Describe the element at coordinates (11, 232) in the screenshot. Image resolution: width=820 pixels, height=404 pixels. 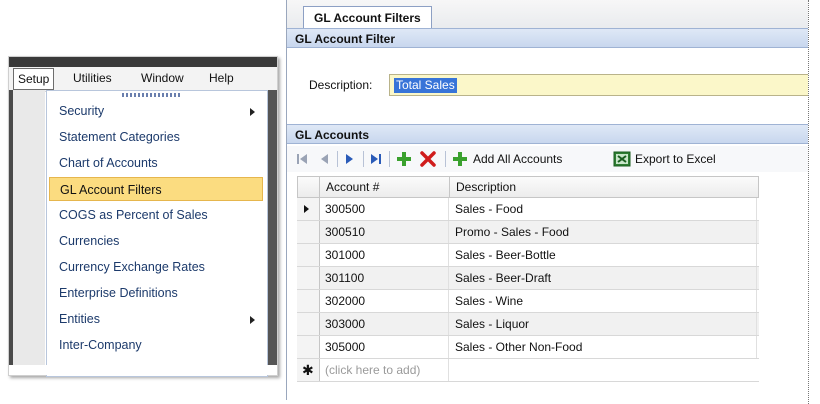
I see `menu-left-edge` at that location.